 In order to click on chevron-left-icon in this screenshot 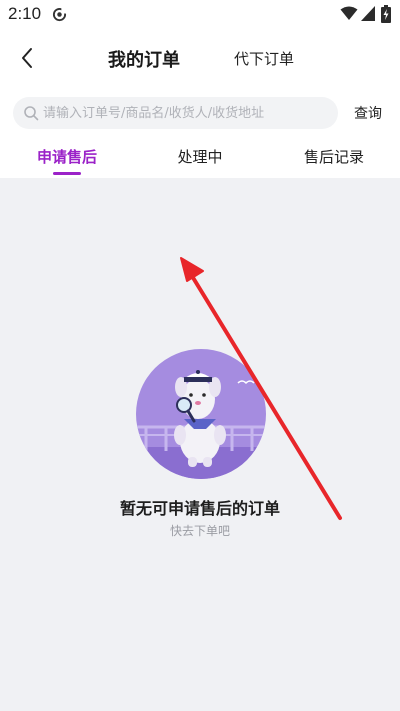, I will do `click(27, 58)`.